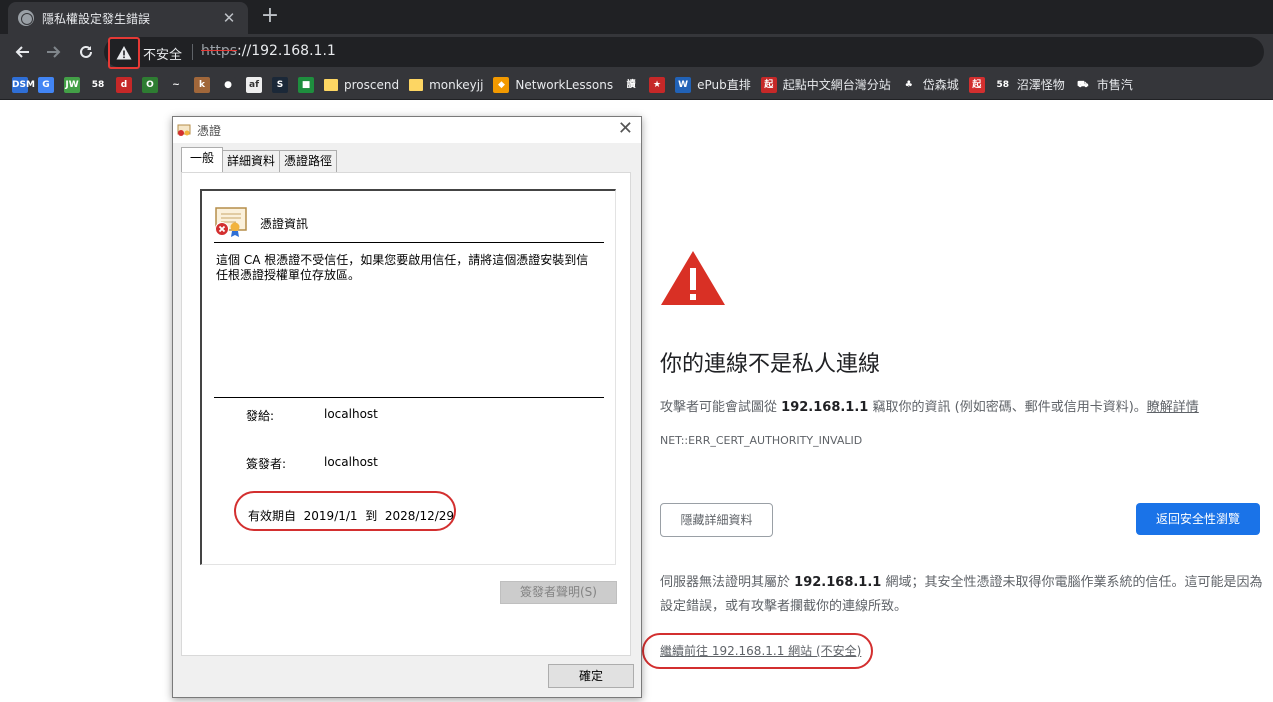  What do you see at coordinates (636, 17) in the screenshot?
I see `tab-strip: 隱私權設定發生錯誤 ✕ +` at bounding box center [636, 17].